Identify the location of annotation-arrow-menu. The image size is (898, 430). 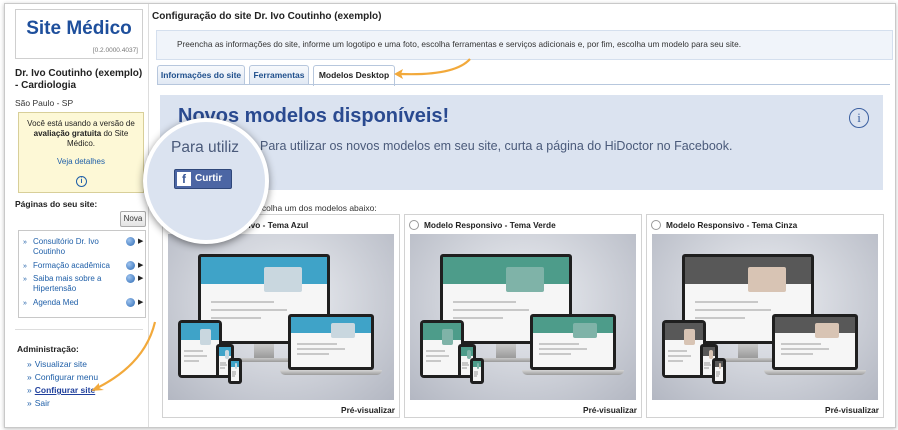
(126, 355).